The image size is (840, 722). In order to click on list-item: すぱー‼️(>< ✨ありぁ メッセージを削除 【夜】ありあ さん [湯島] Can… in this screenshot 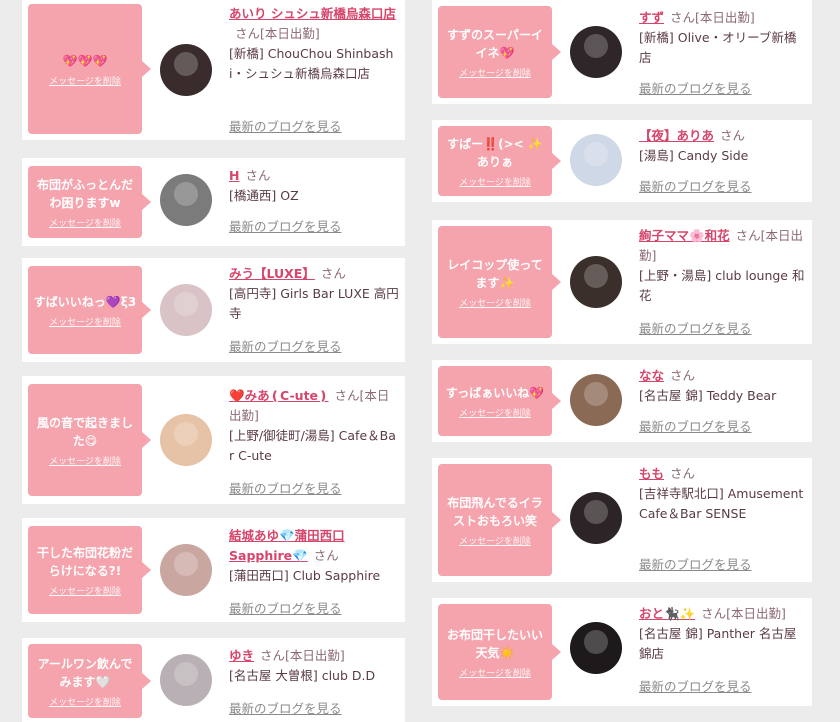, I will do `click(622, 161)`.